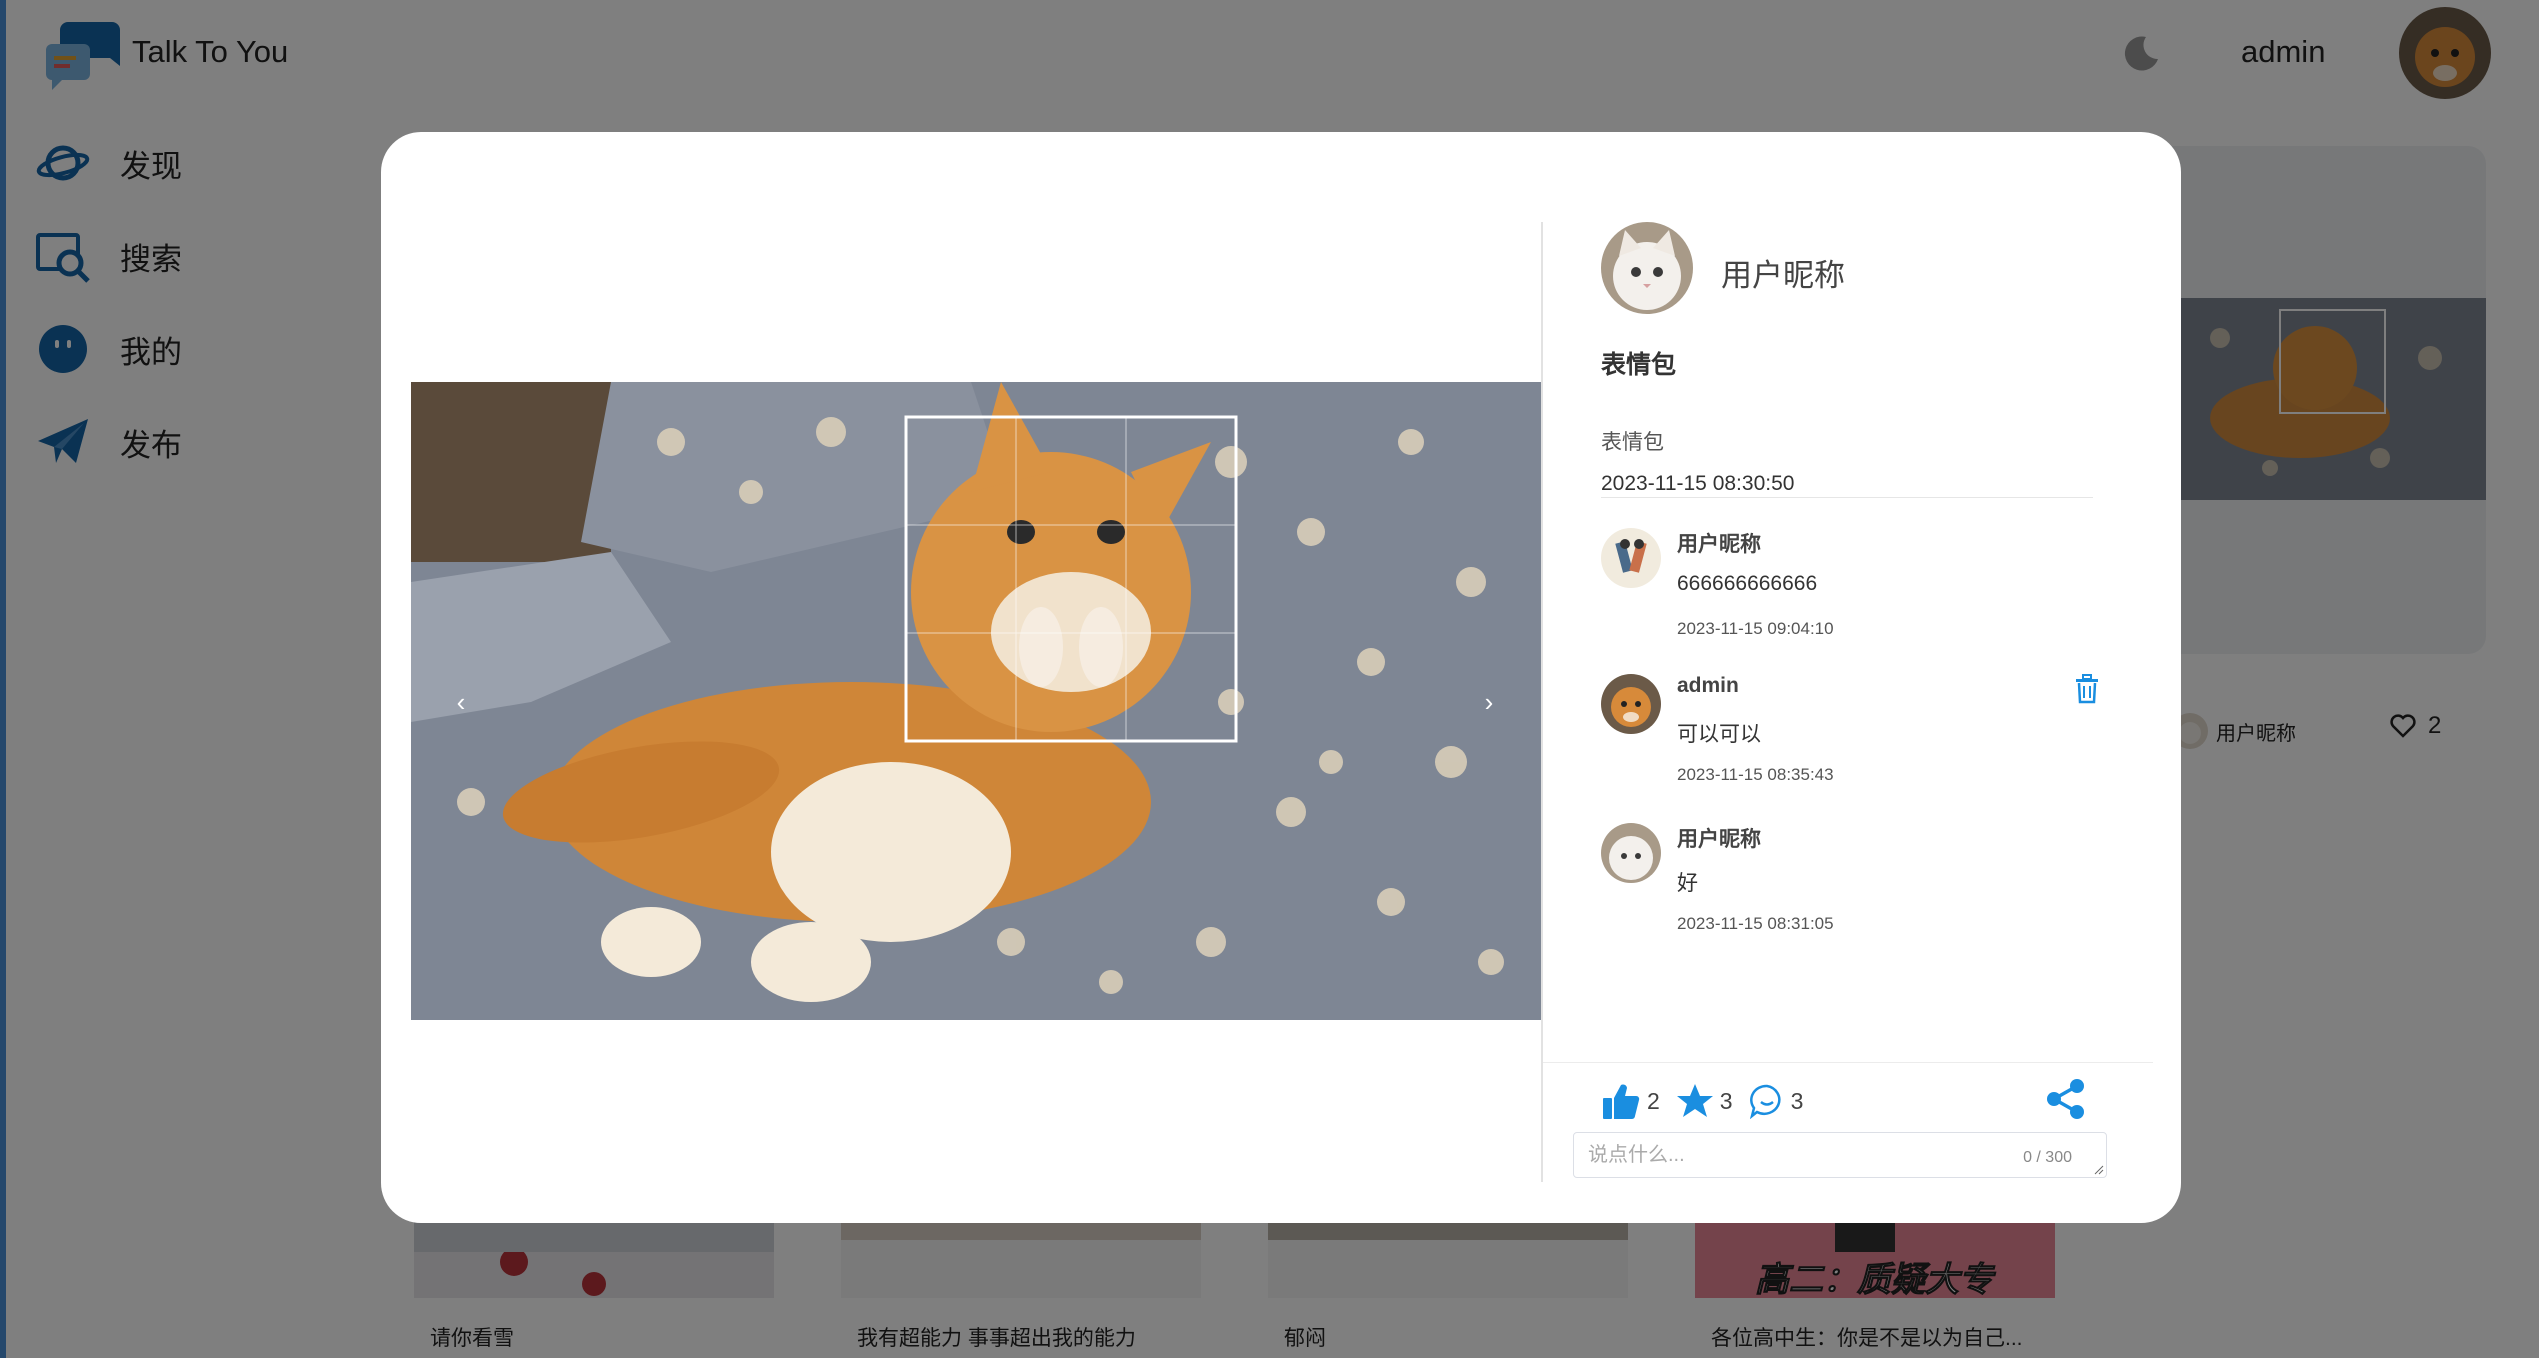  I want to click on favorite-button: 3, so click(1704, 1101).